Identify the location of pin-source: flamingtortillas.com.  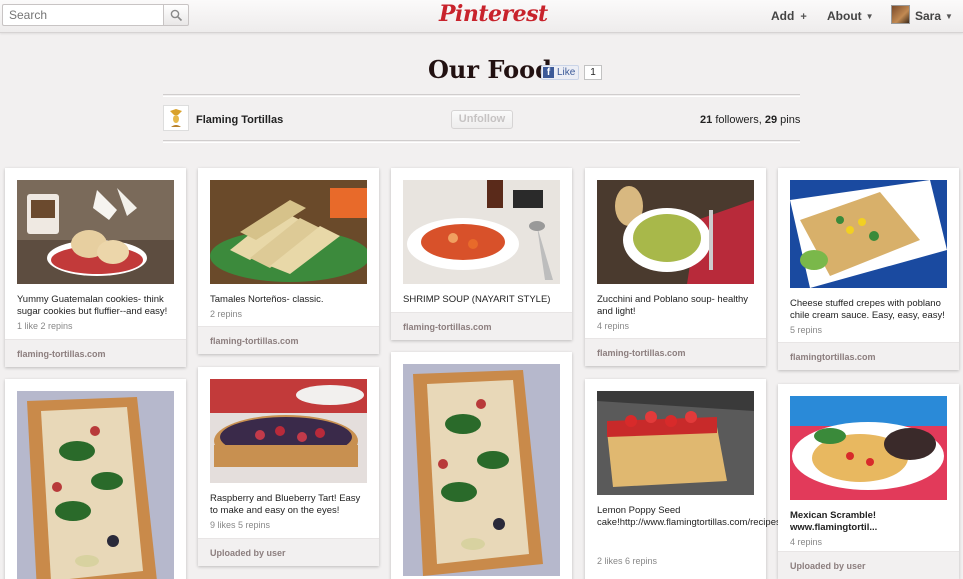
(868, 356).